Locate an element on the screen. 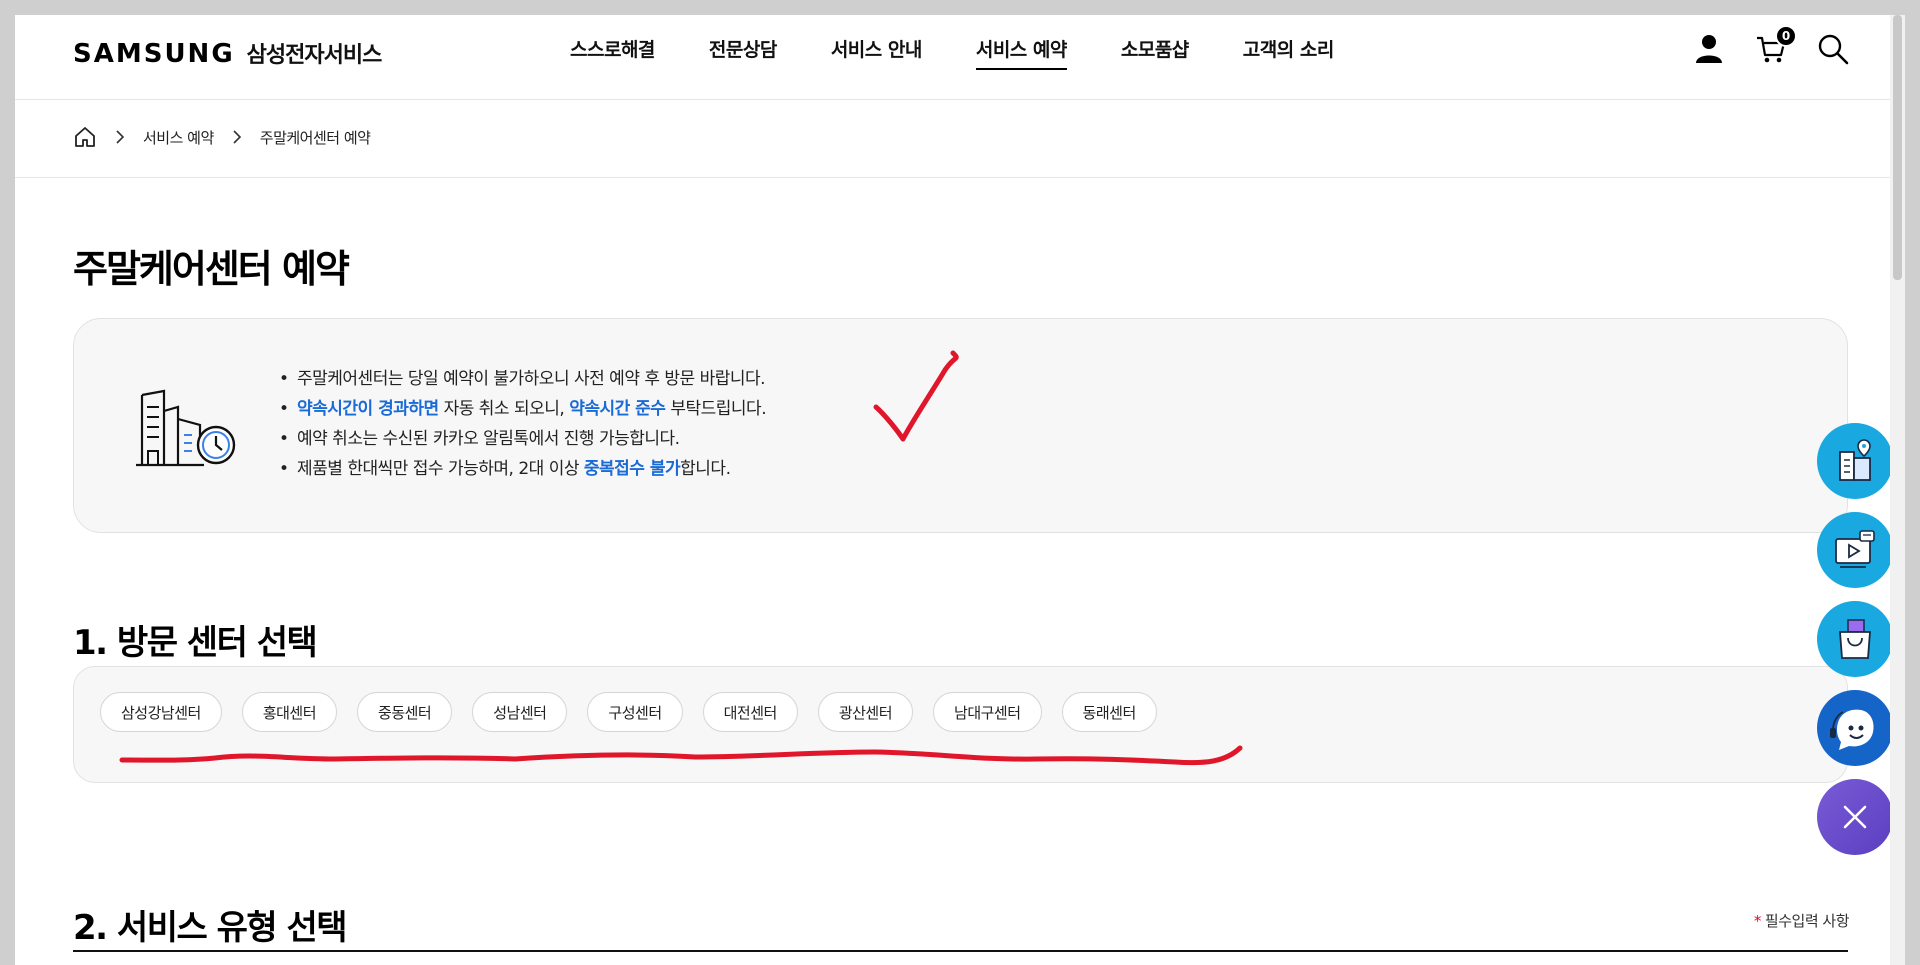 This screenshot has height=965, width=1920. user-icon is located at coordinates (1709, 49).